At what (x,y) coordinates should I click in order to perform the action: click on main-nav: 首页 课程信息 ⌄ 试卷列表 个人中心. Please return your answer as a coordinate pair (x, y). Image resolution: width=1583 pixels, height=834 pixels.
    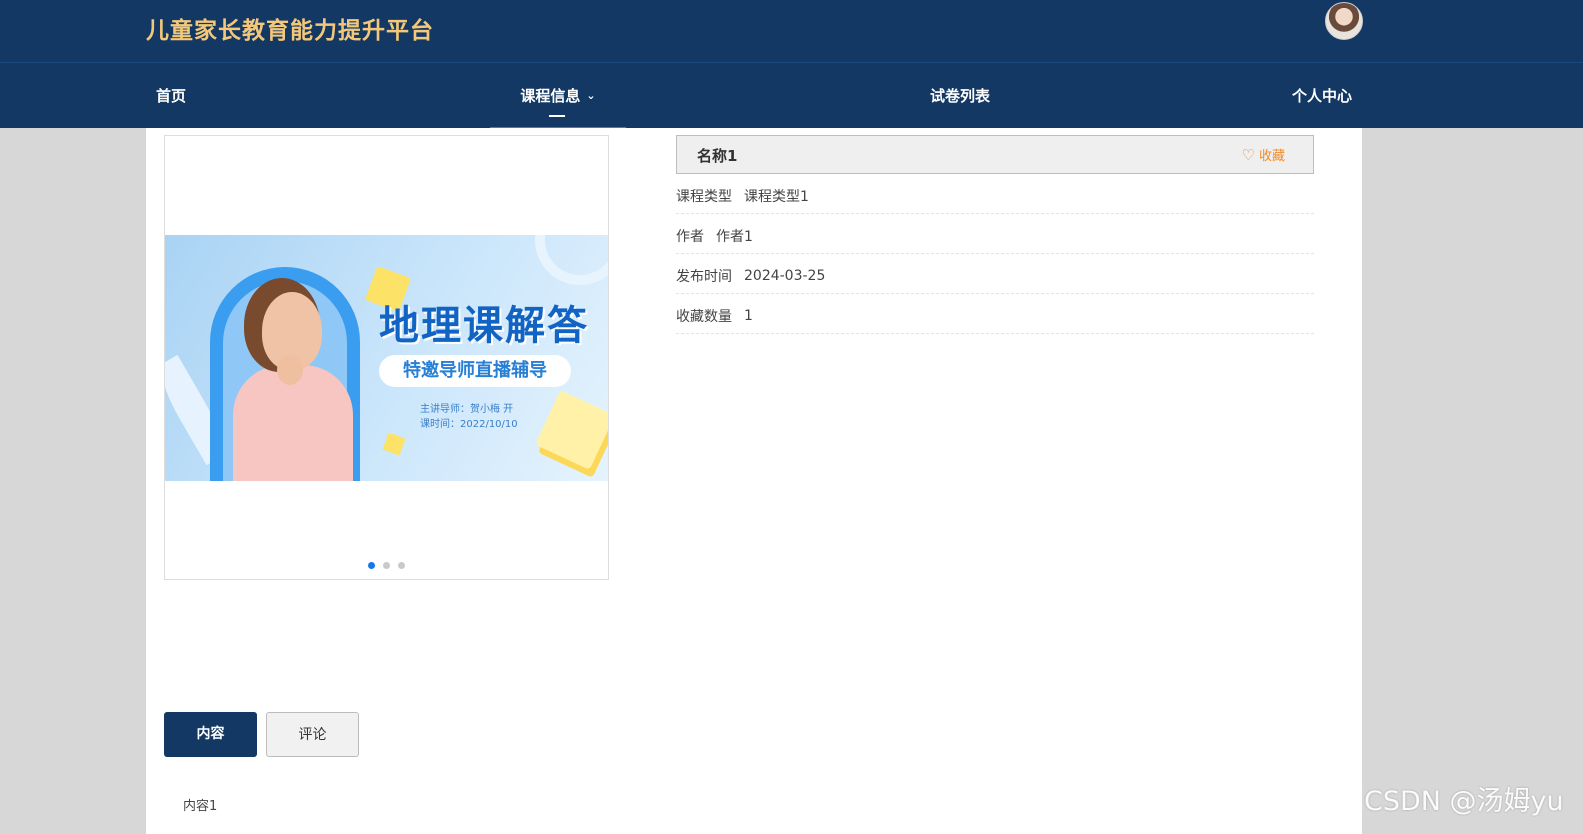
    Looking at the image, I should click on (791, 95).